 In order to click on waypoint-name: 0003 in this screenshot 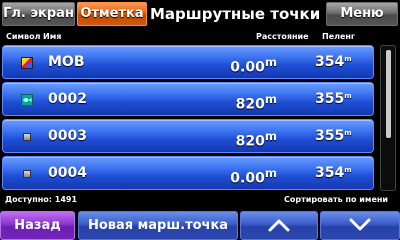, I will do `click(67, 136)`.